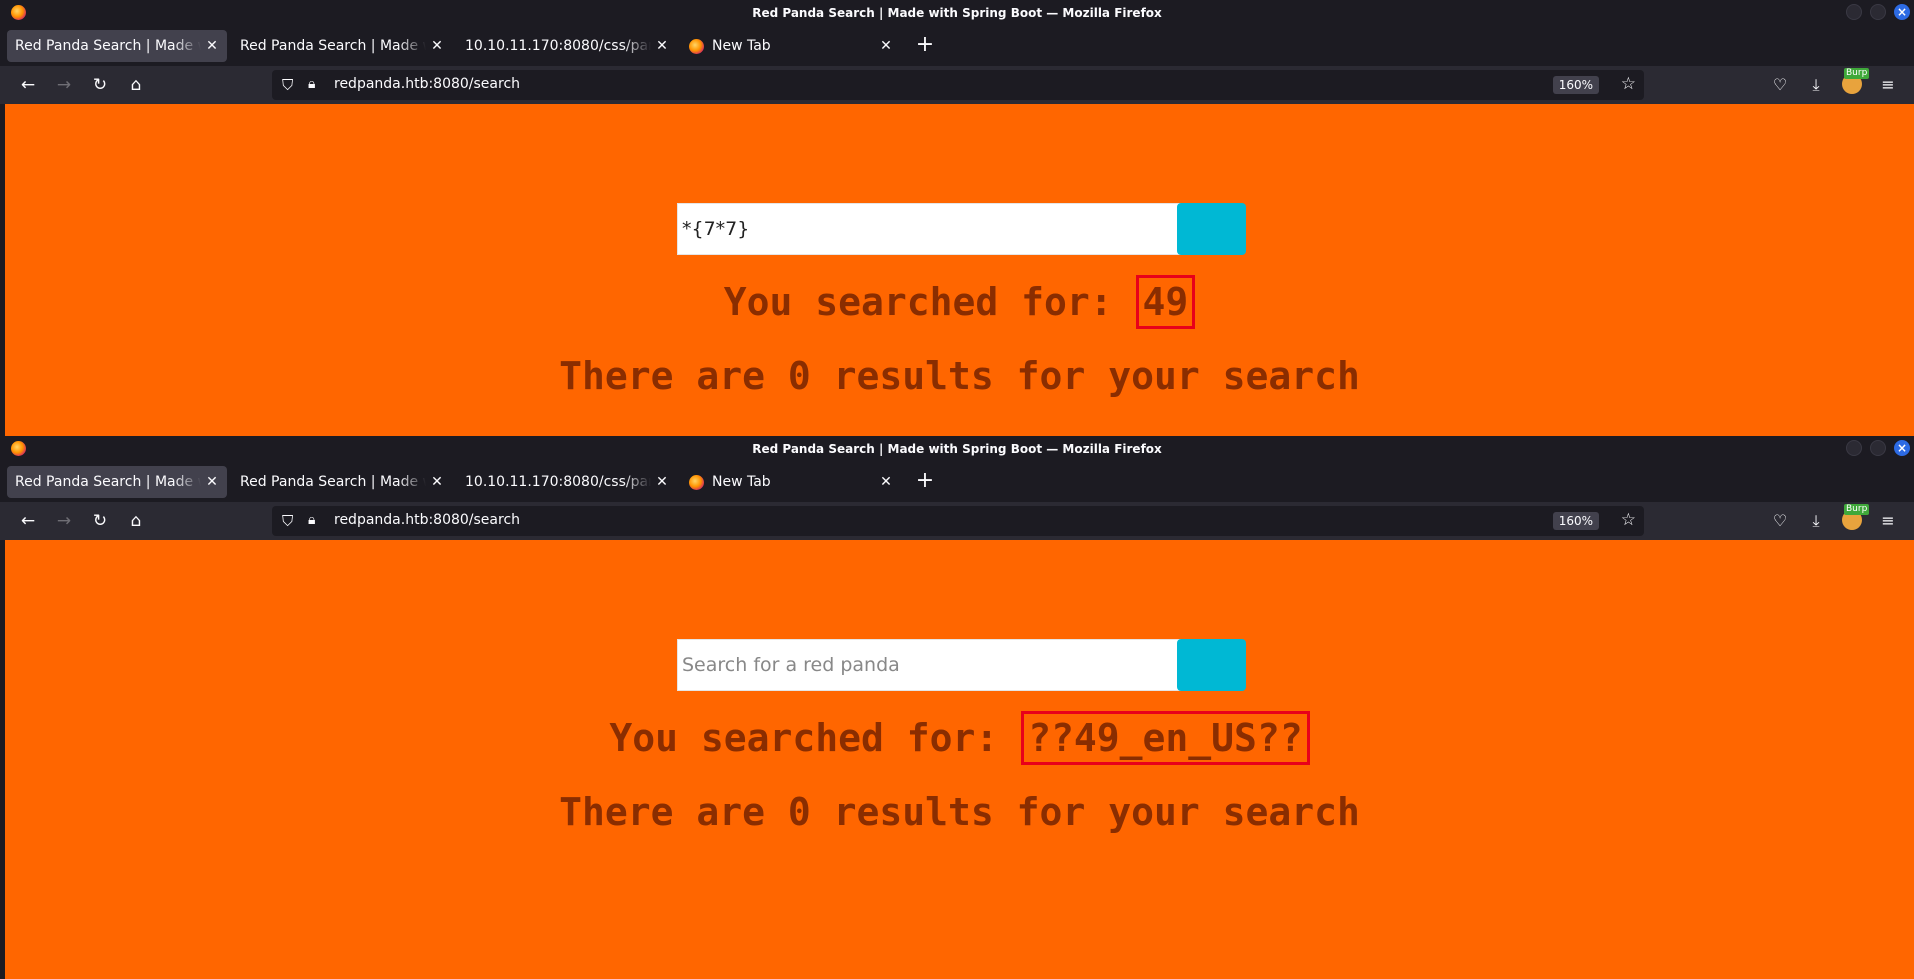  I want to click on searched-for-heading: You searched for: ??49_en_US??, so click(959, 738).